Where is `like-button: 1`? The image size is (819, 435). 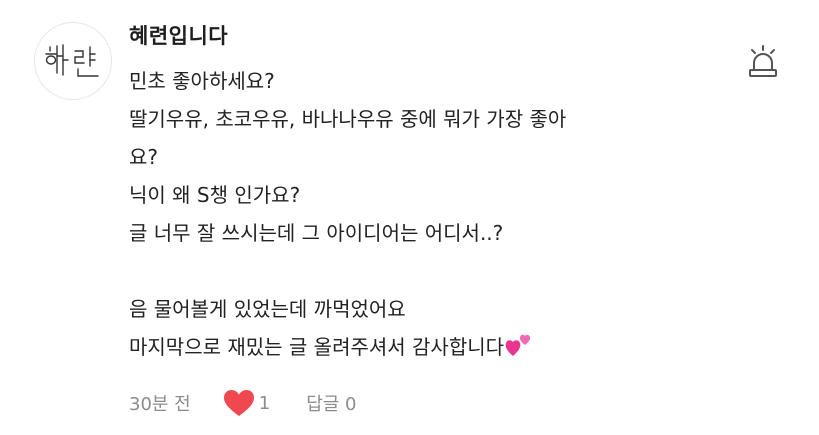
like-button: 1 is located at coordinates (246, 403).